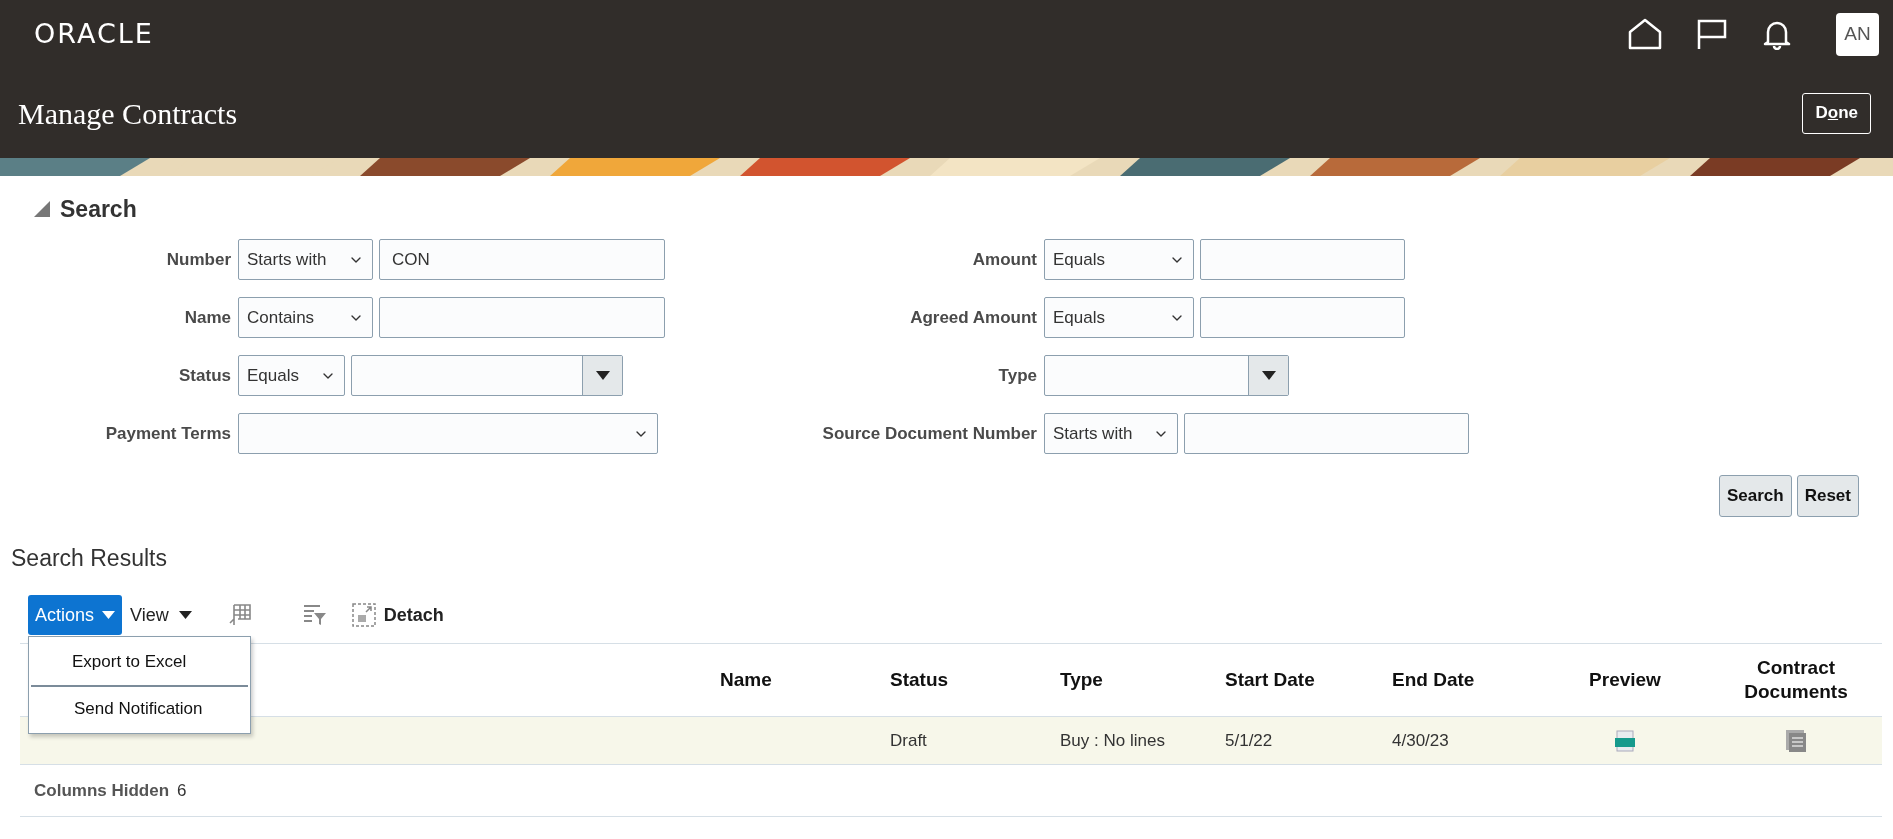  I want to click on column-header: Preview, so click(1625, 680).